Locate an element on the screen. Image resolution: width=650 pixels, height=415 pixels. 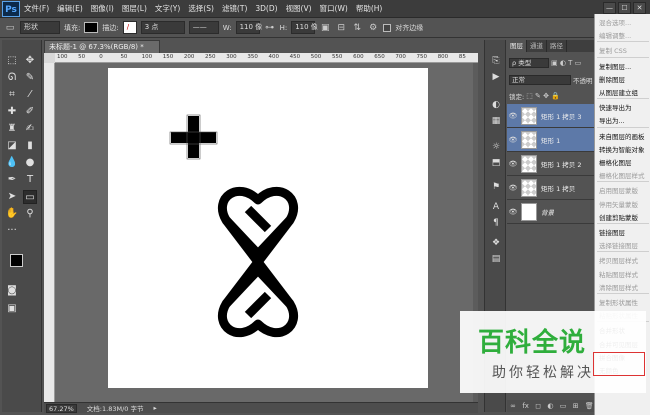
move-tool-icon: ✥ is located at coordinates (30, 61).